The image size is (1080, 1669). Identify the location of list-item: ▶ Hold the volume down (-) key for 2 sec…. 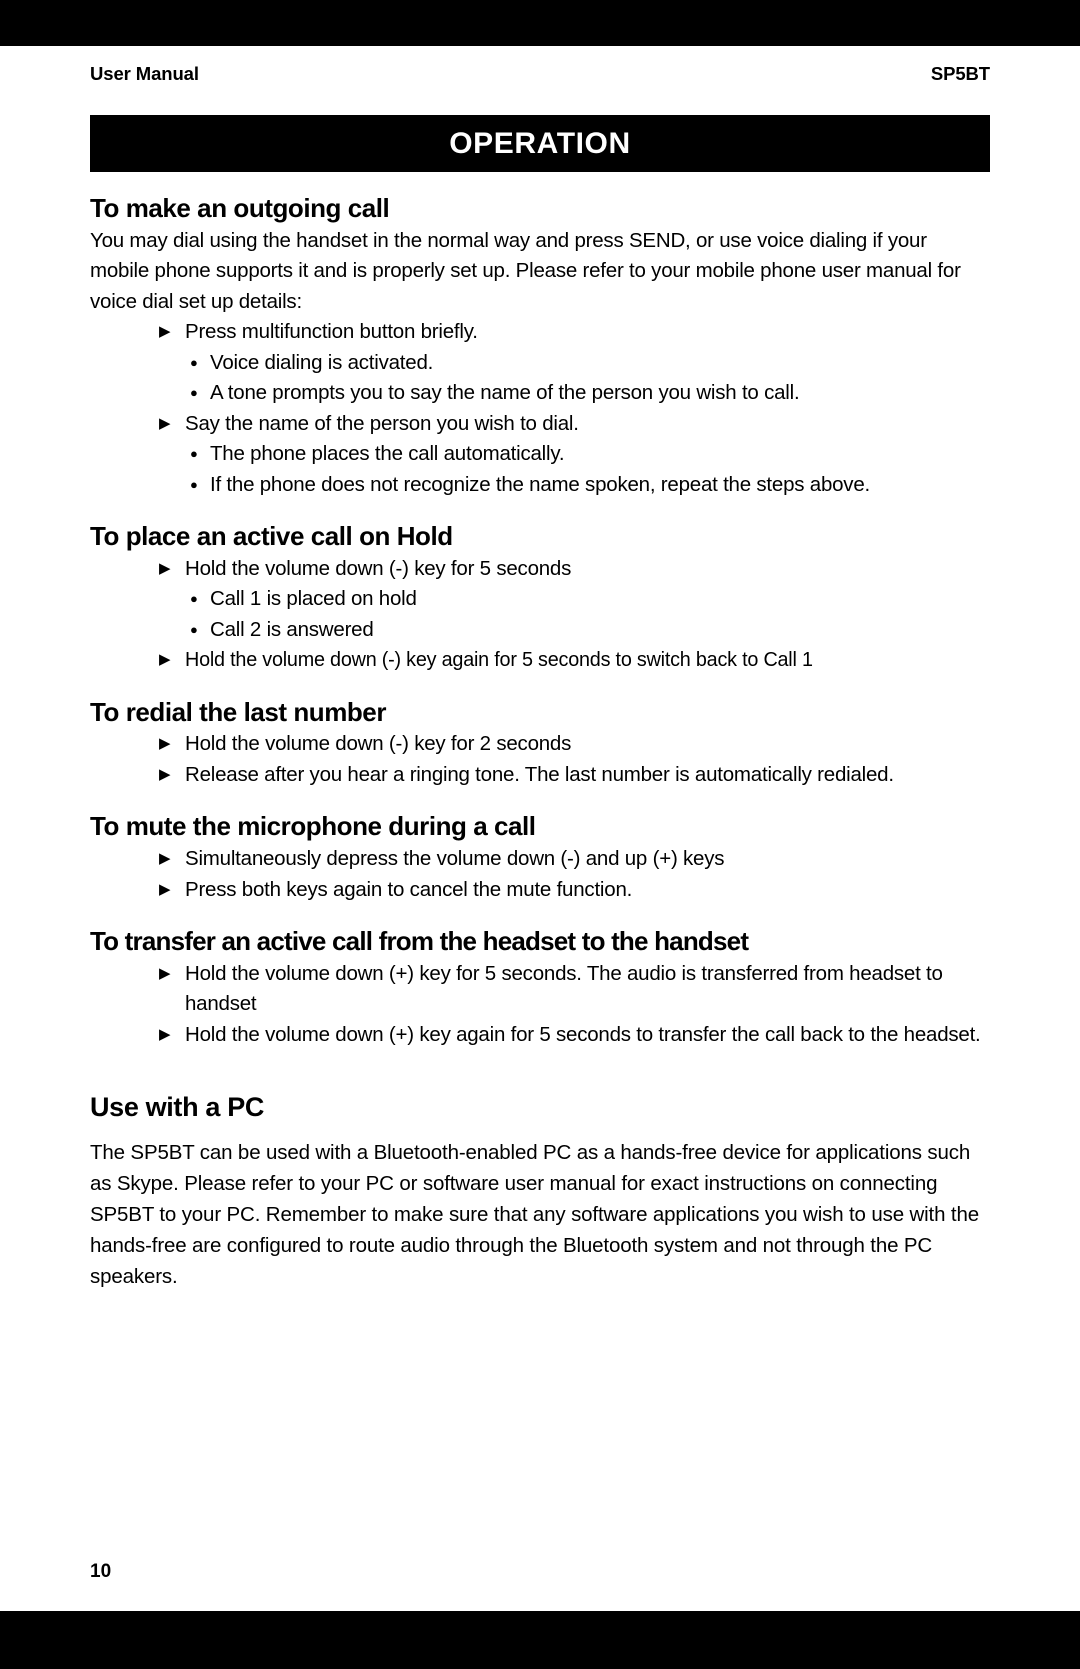
(540, 744).